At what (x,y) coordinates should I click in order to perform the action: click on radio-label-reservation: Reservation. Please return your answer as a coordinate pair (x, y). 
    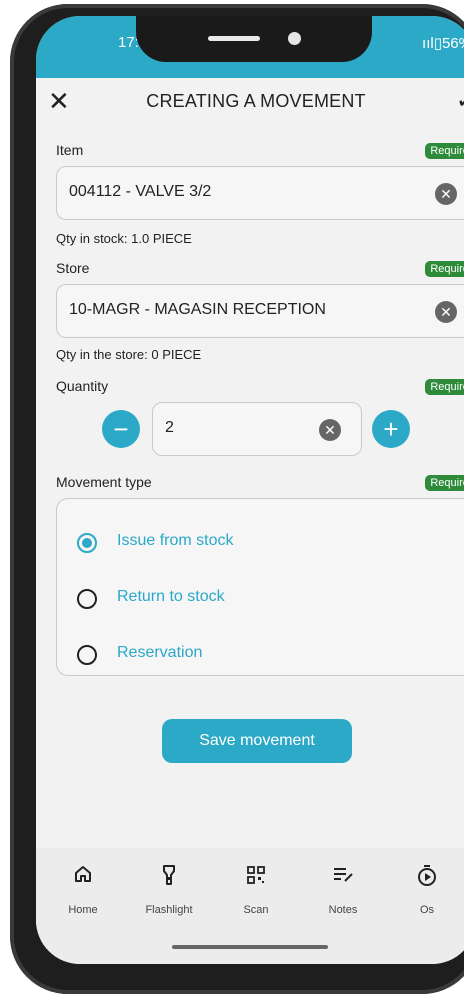
    Looking at the image, I should click on (159, 653).